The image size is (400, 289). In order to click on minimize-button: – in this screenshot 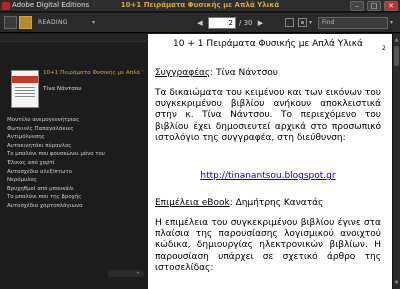, I will do `click(357, 6)`.